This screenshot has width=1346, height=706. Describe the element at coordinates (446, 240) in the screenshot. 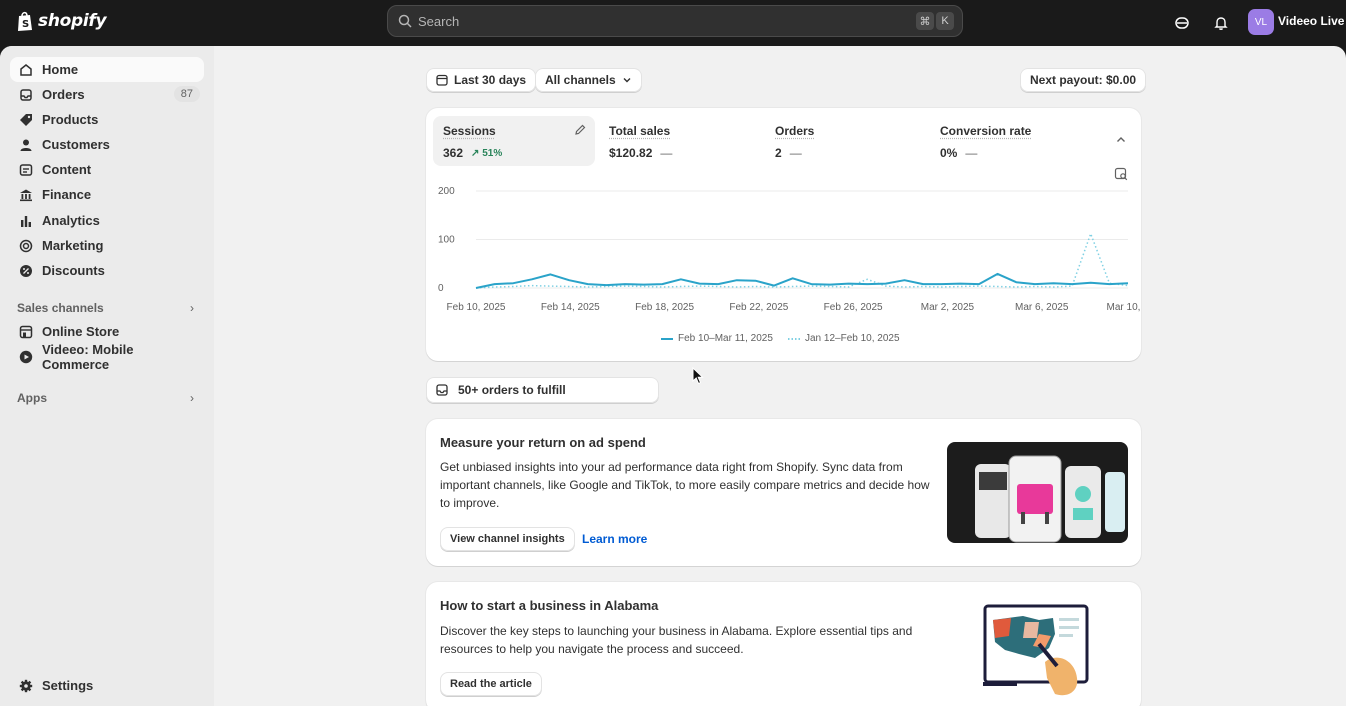

I see `y-tick-label: 100` at that location.